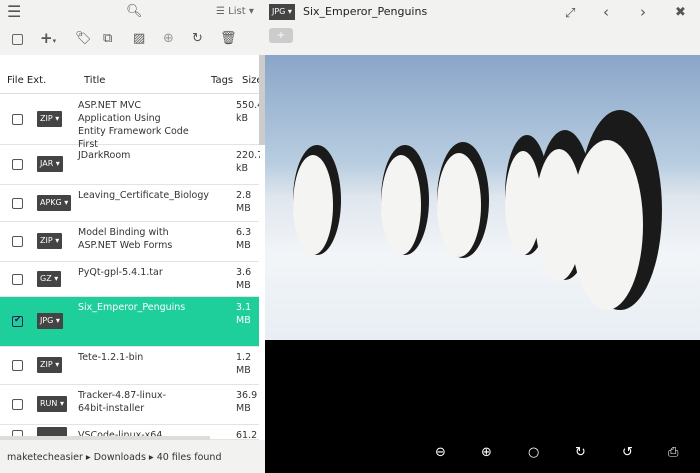 The height and width of the screenshot is (473, 700). What do you see at coordinates (83, 39) in the screenshot?
I see `tag-icon: 🏷︎` at bounding box center [83, 39].